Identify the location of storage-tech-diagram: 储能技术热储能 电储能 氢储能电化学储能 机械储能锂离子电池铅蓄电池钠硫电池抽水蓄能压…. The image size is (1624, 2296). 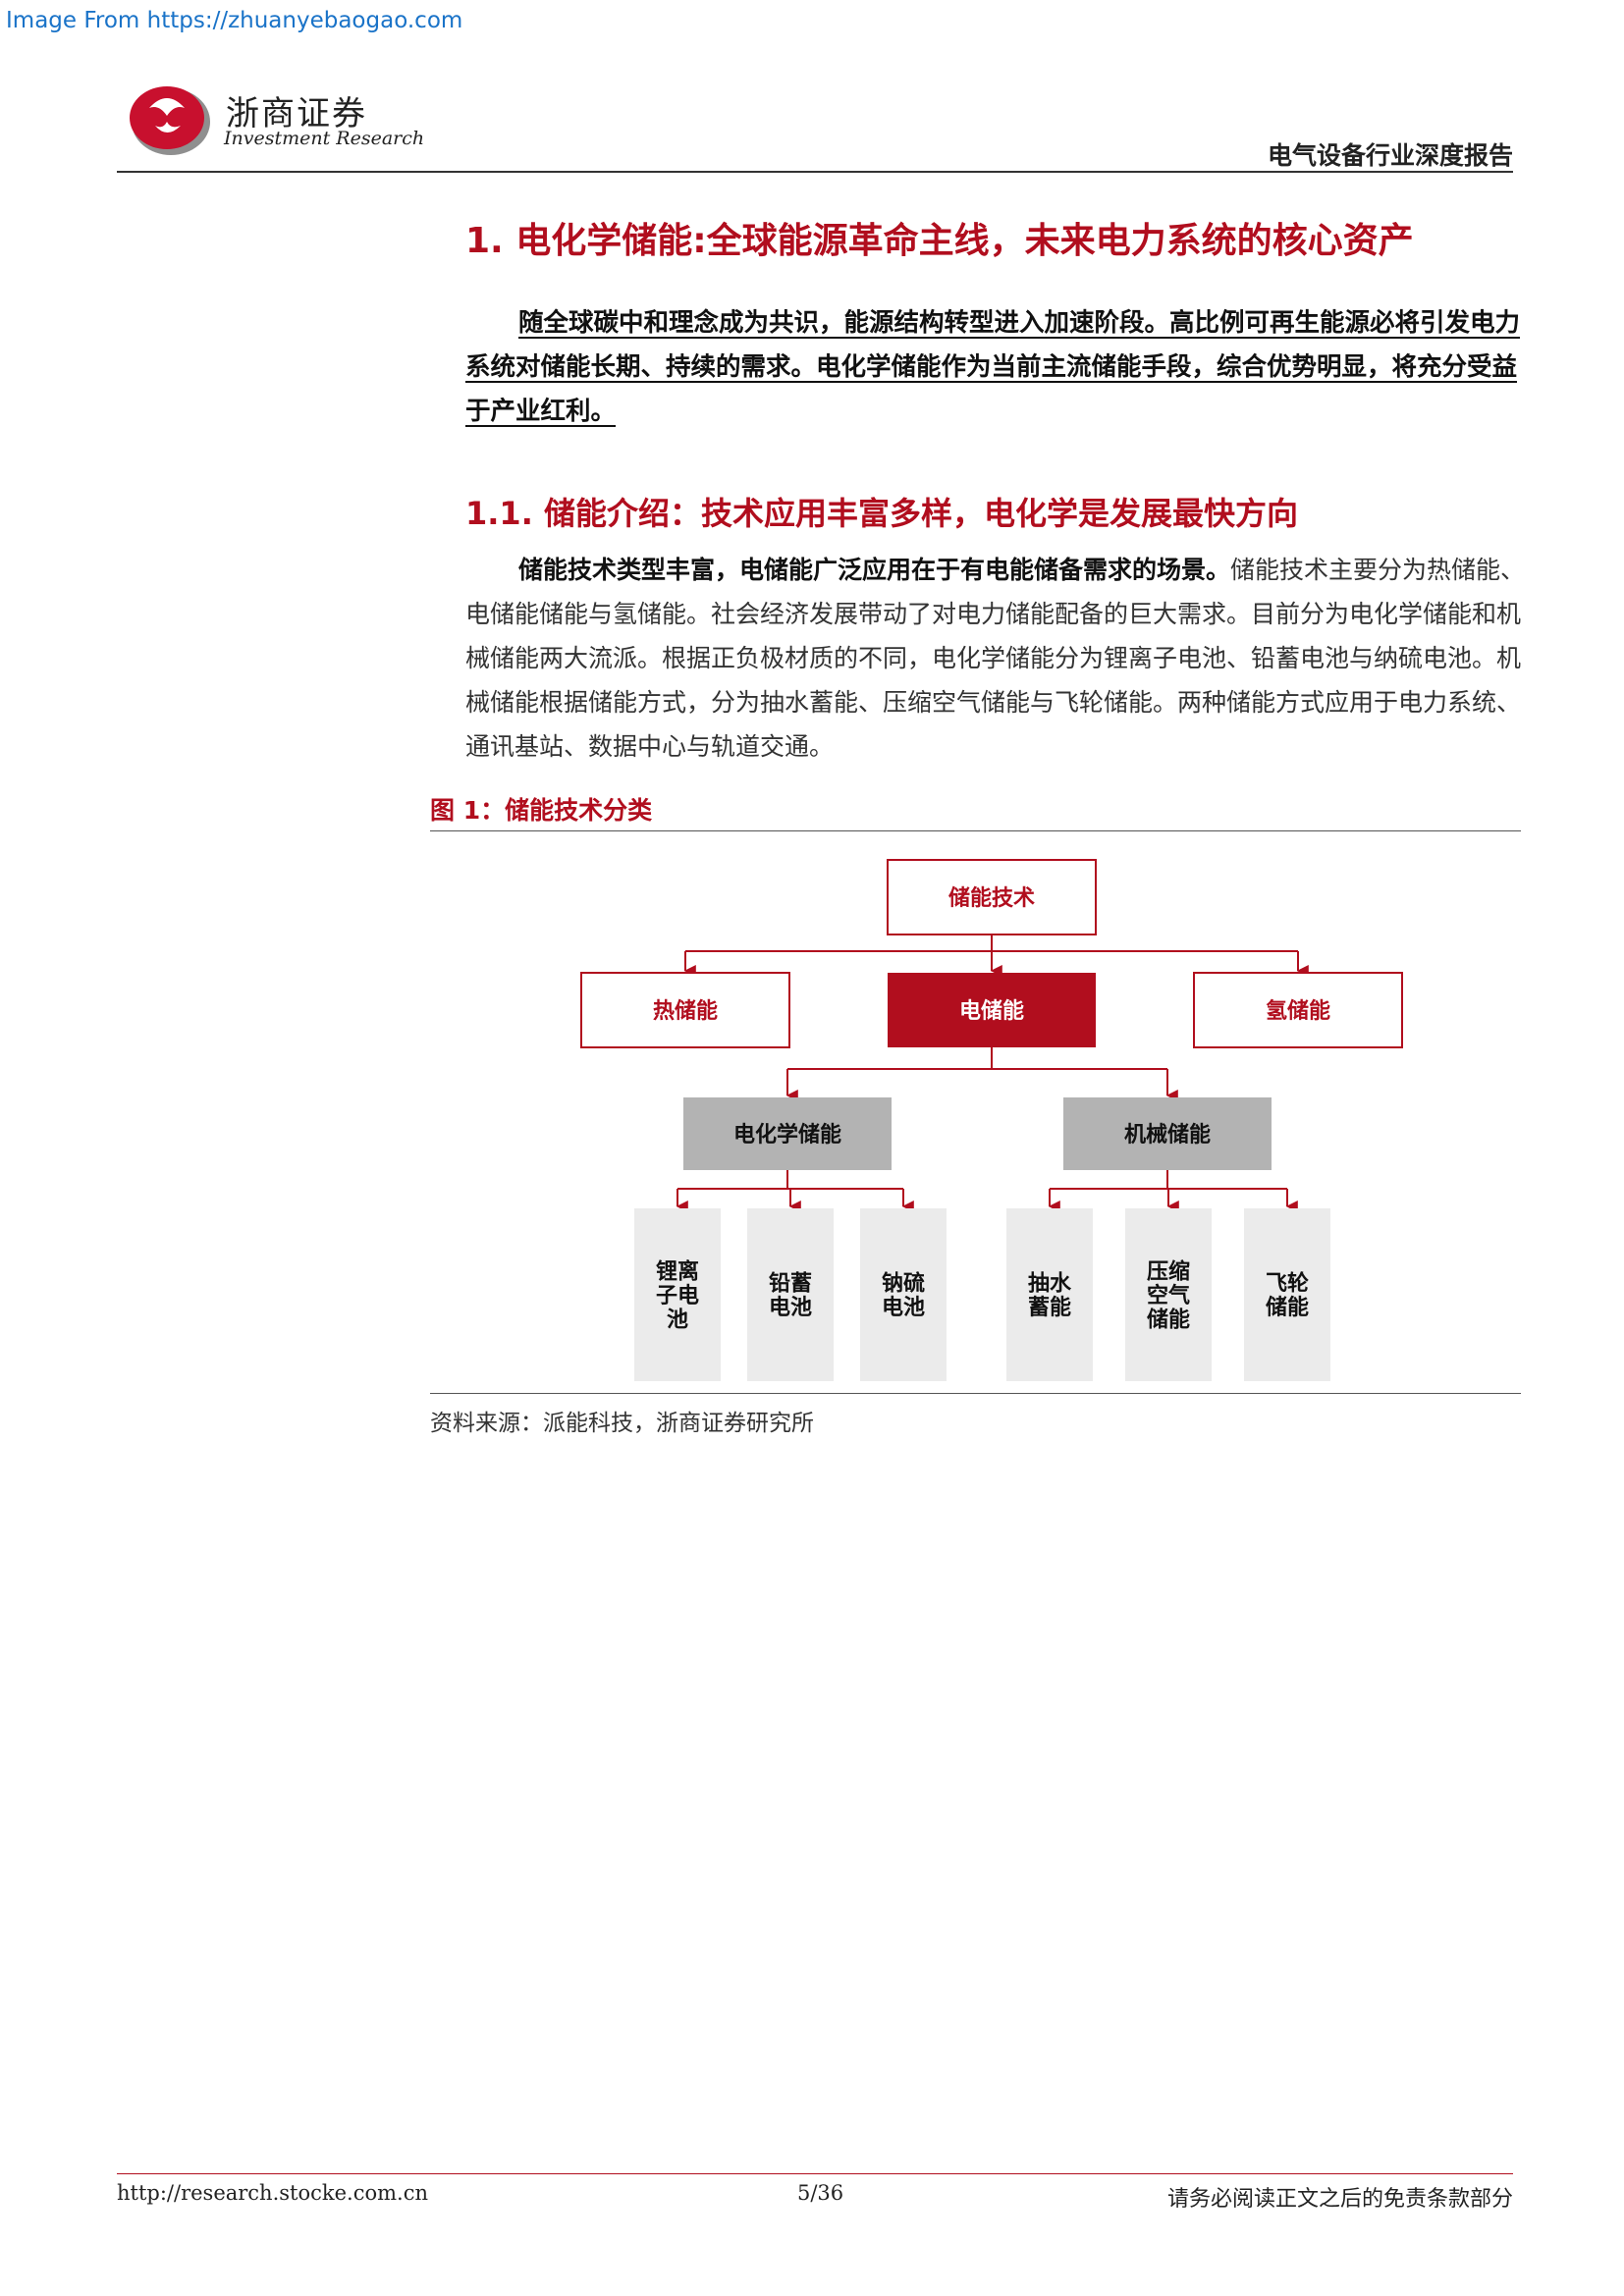
(991, 1120).